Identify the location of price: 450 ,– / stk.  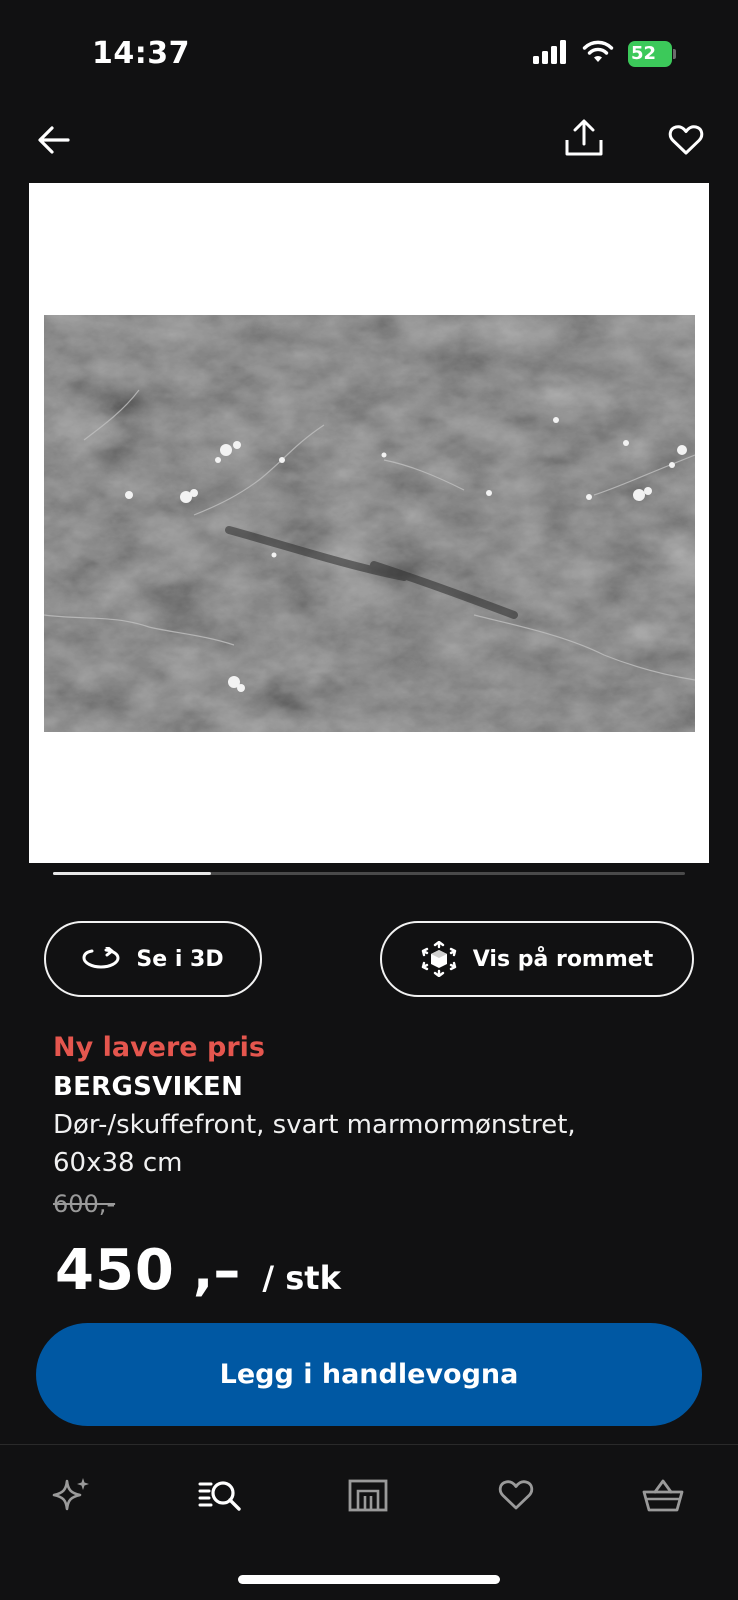
(198, 1270).